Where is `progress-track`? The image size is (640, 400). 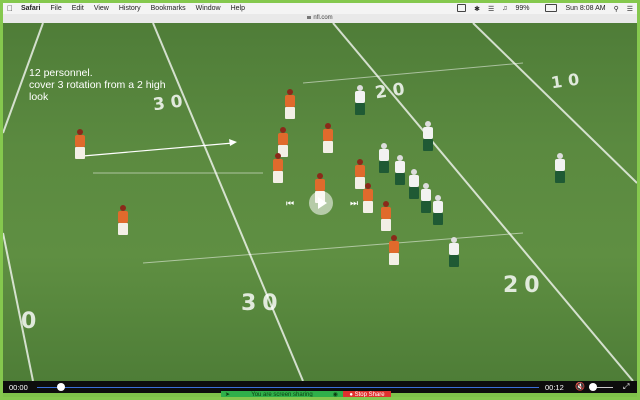
progress-track is located at coordinates (288, 387).